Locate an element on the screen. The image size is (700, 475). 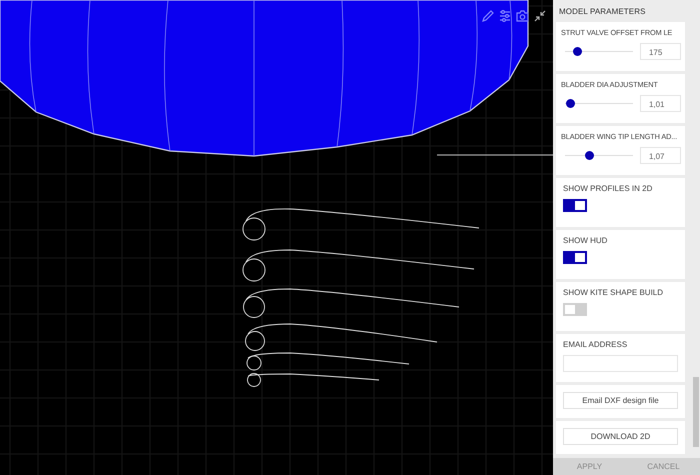
parameter-label: SHOW KITE SHAPE BUILD is located at coordinates (613, 292).